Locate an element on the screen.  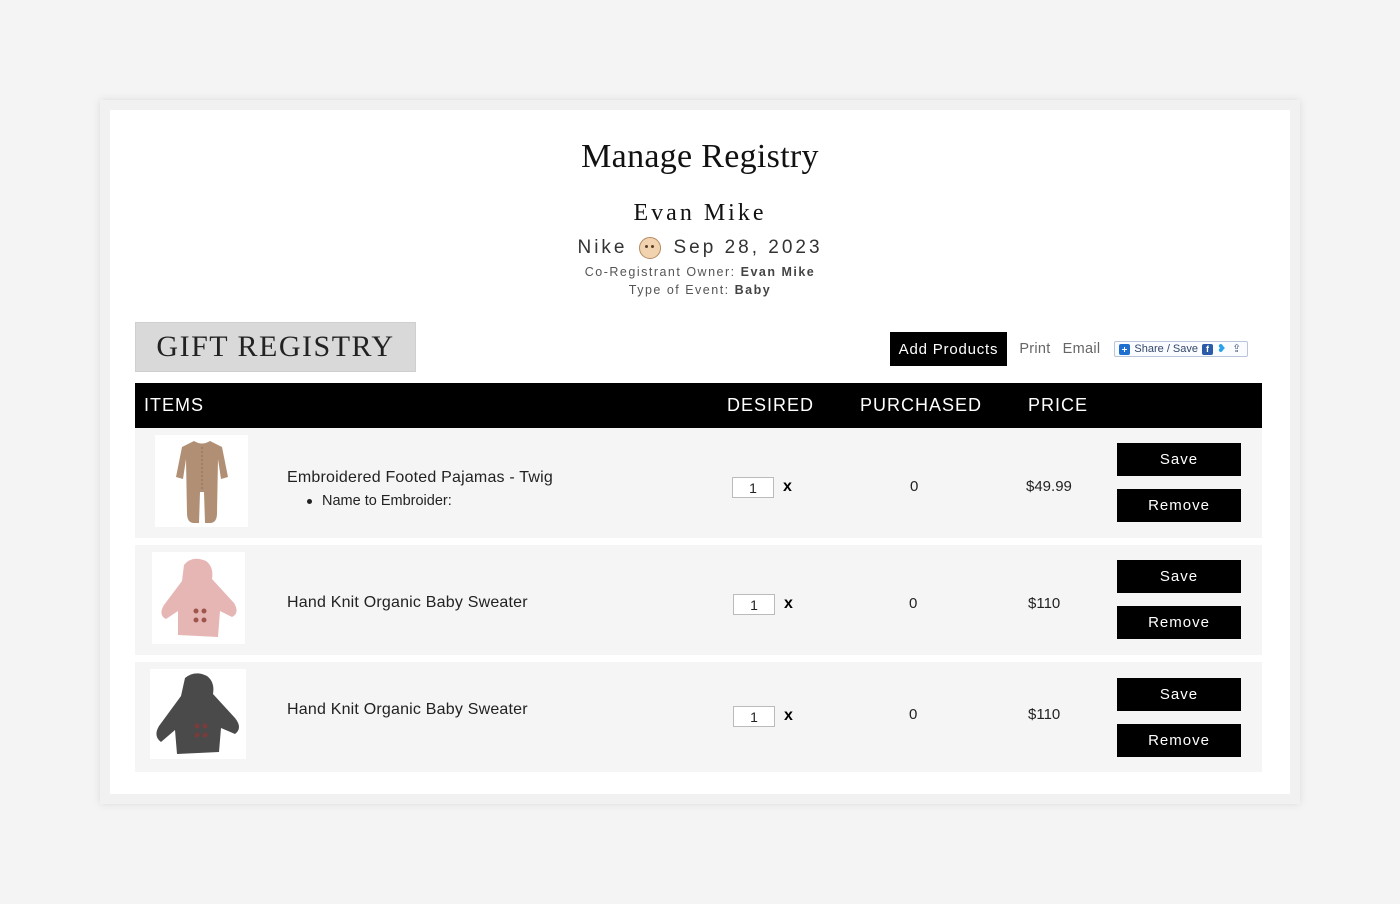
column-price: PRICE is located at coordinates (1058, 405).